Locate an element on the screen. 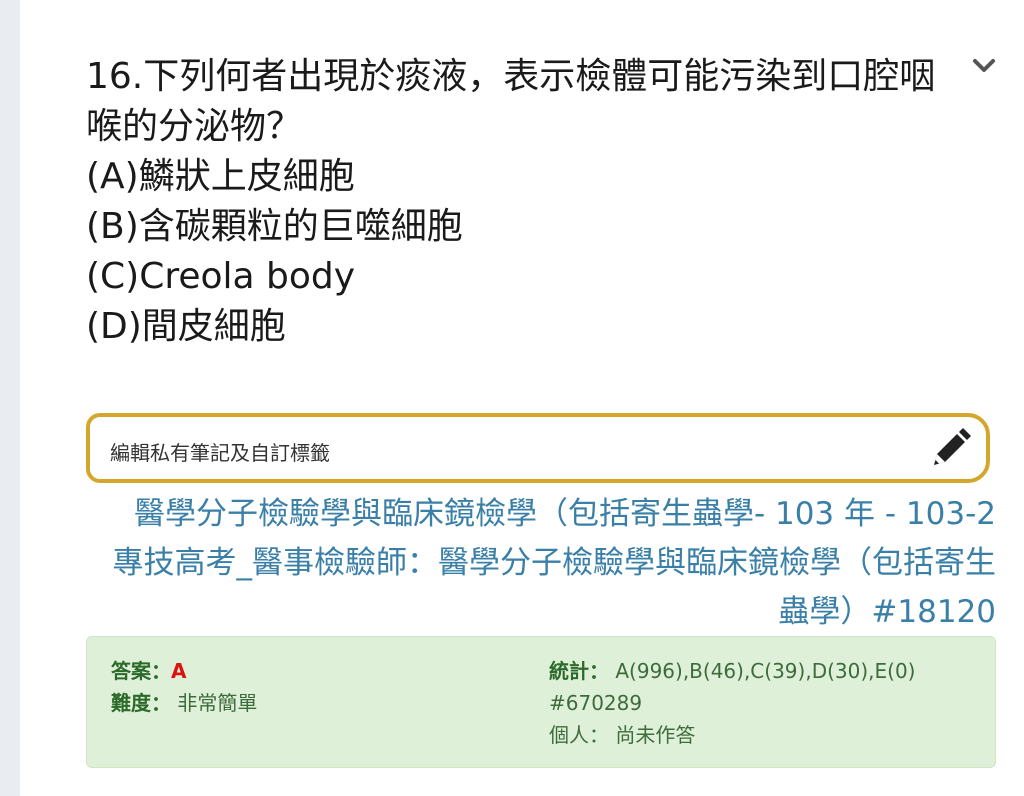  left-margin-strip is located at coordinates (10, 398).